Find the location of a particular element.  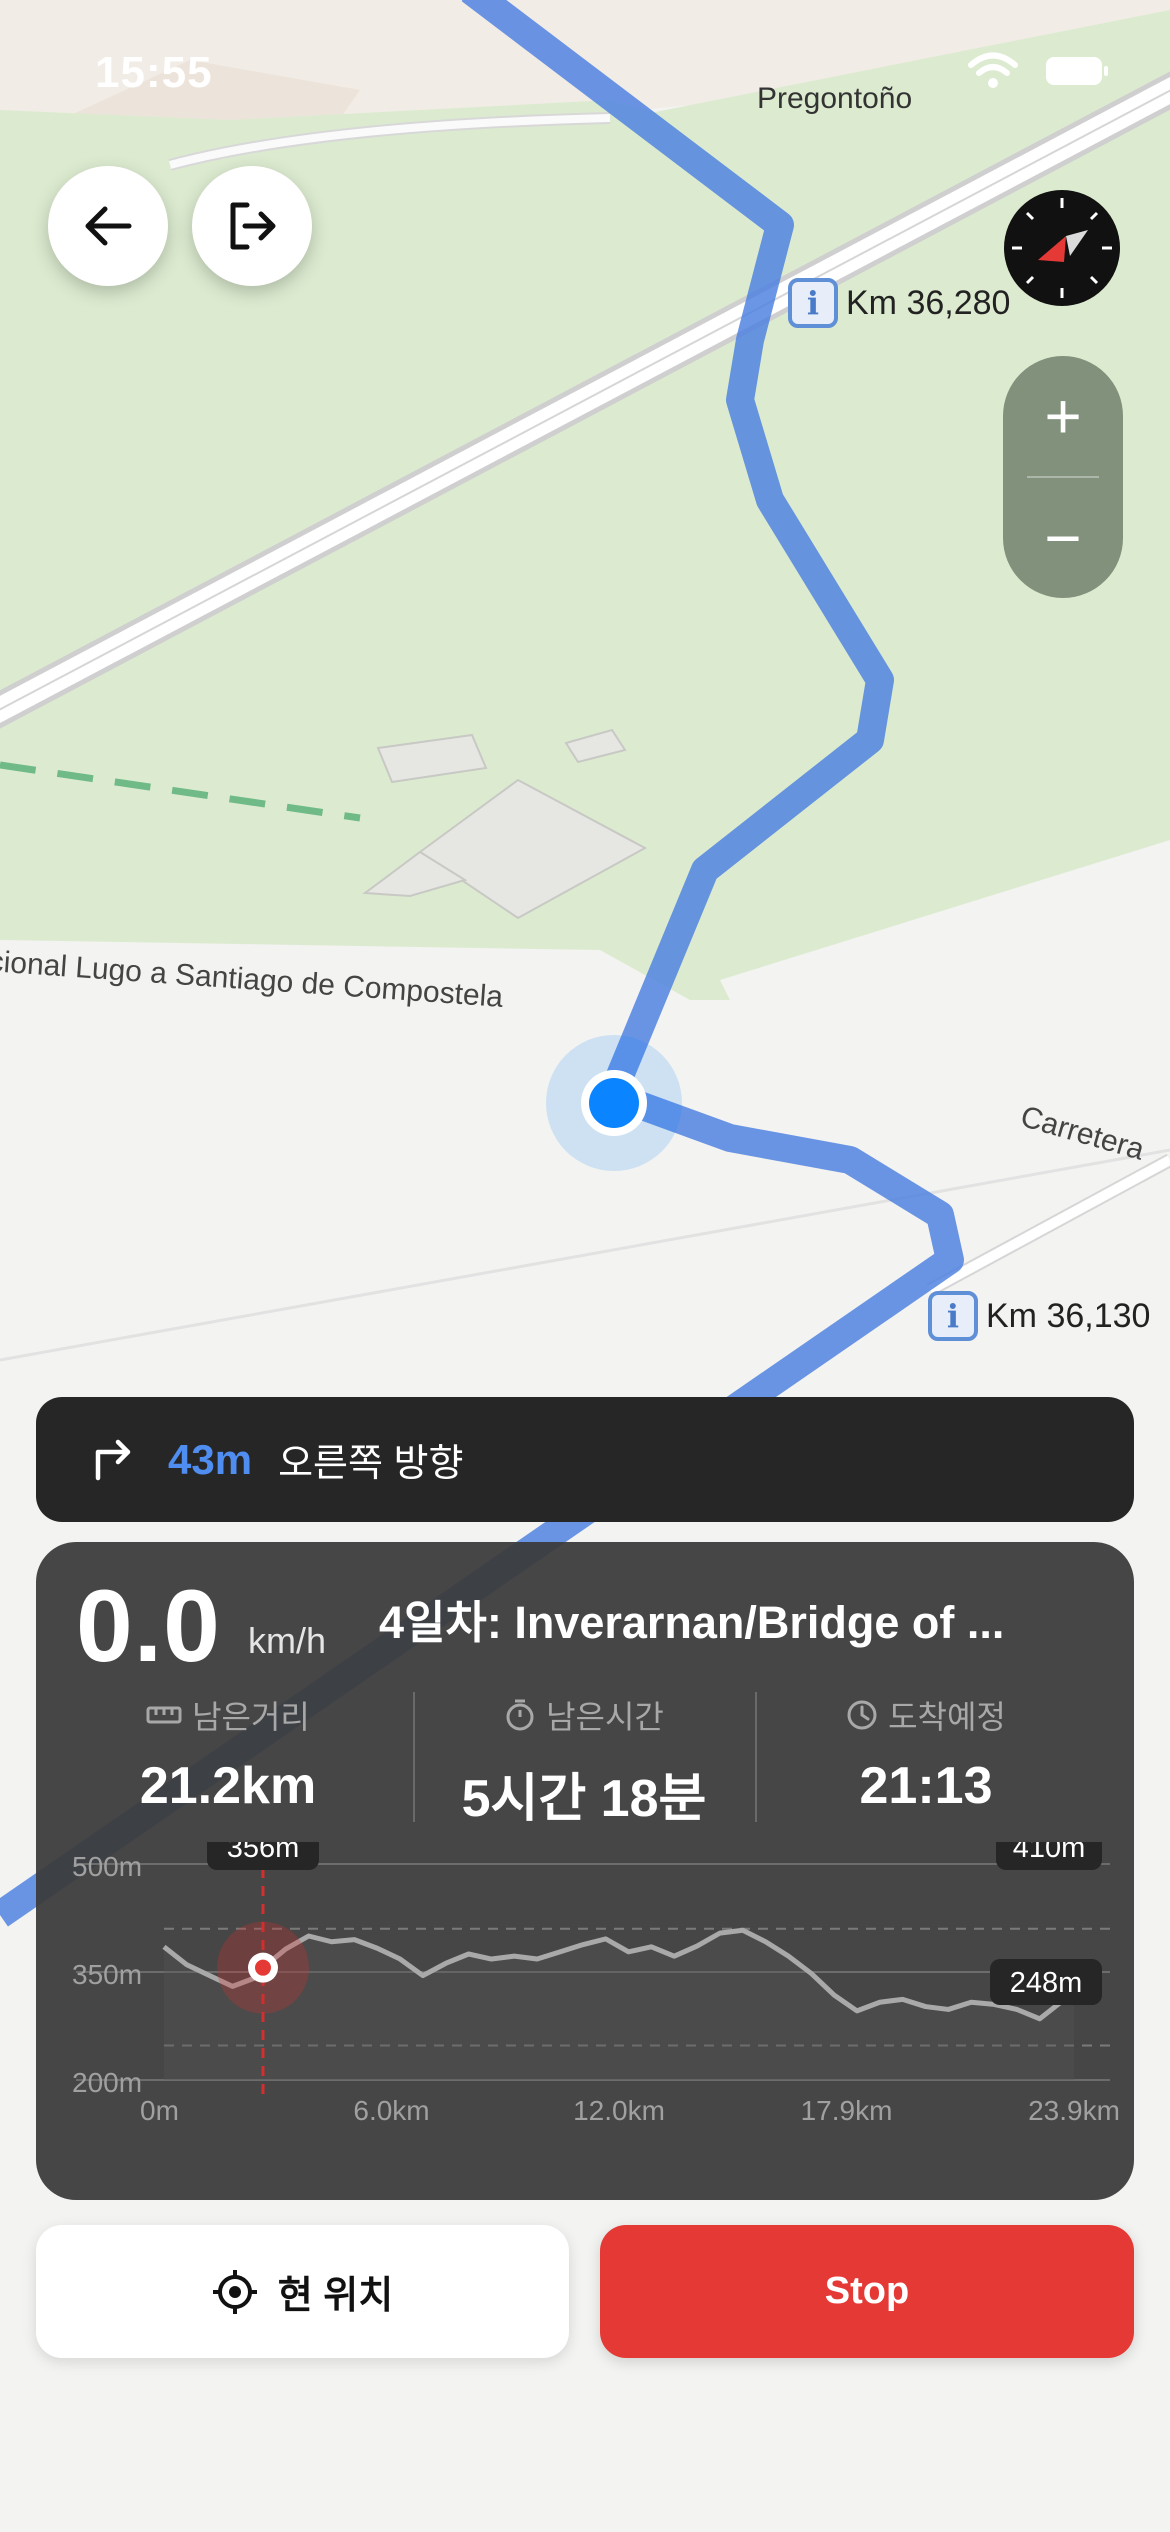

stat-remaining-distance: 남은거리 21.2km is located at coordinates (228, 1754).